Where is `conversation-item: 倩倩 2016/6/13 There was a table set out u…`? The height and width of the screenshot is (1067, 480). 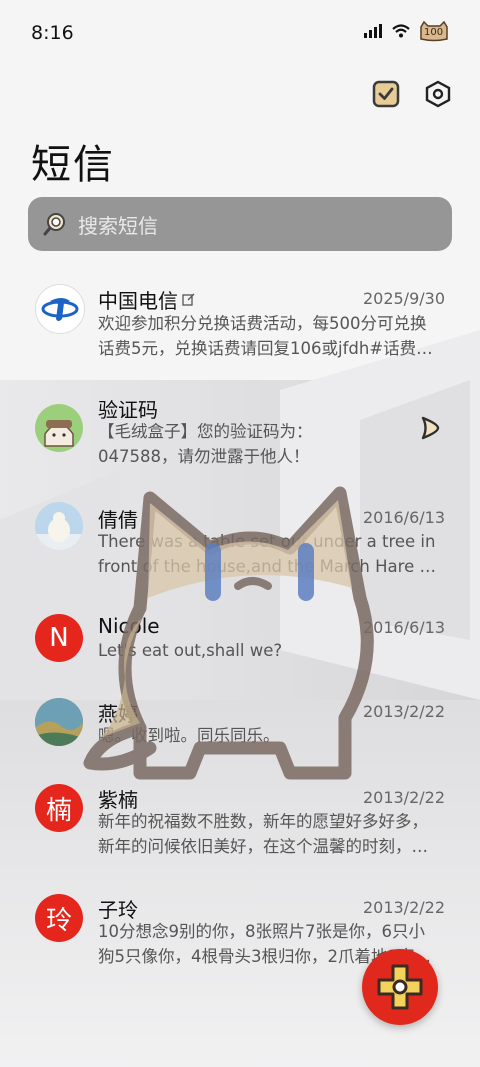
conversation-item: 倩倩 2016/6/13 There was a table set out u… is located at coordinates (240, 544).